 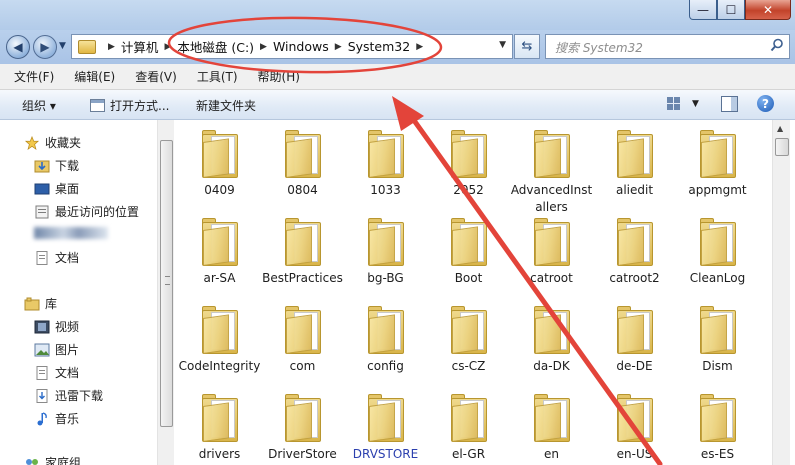 I want to click on menu-file: 文件(F), so click(x=27, y=76).